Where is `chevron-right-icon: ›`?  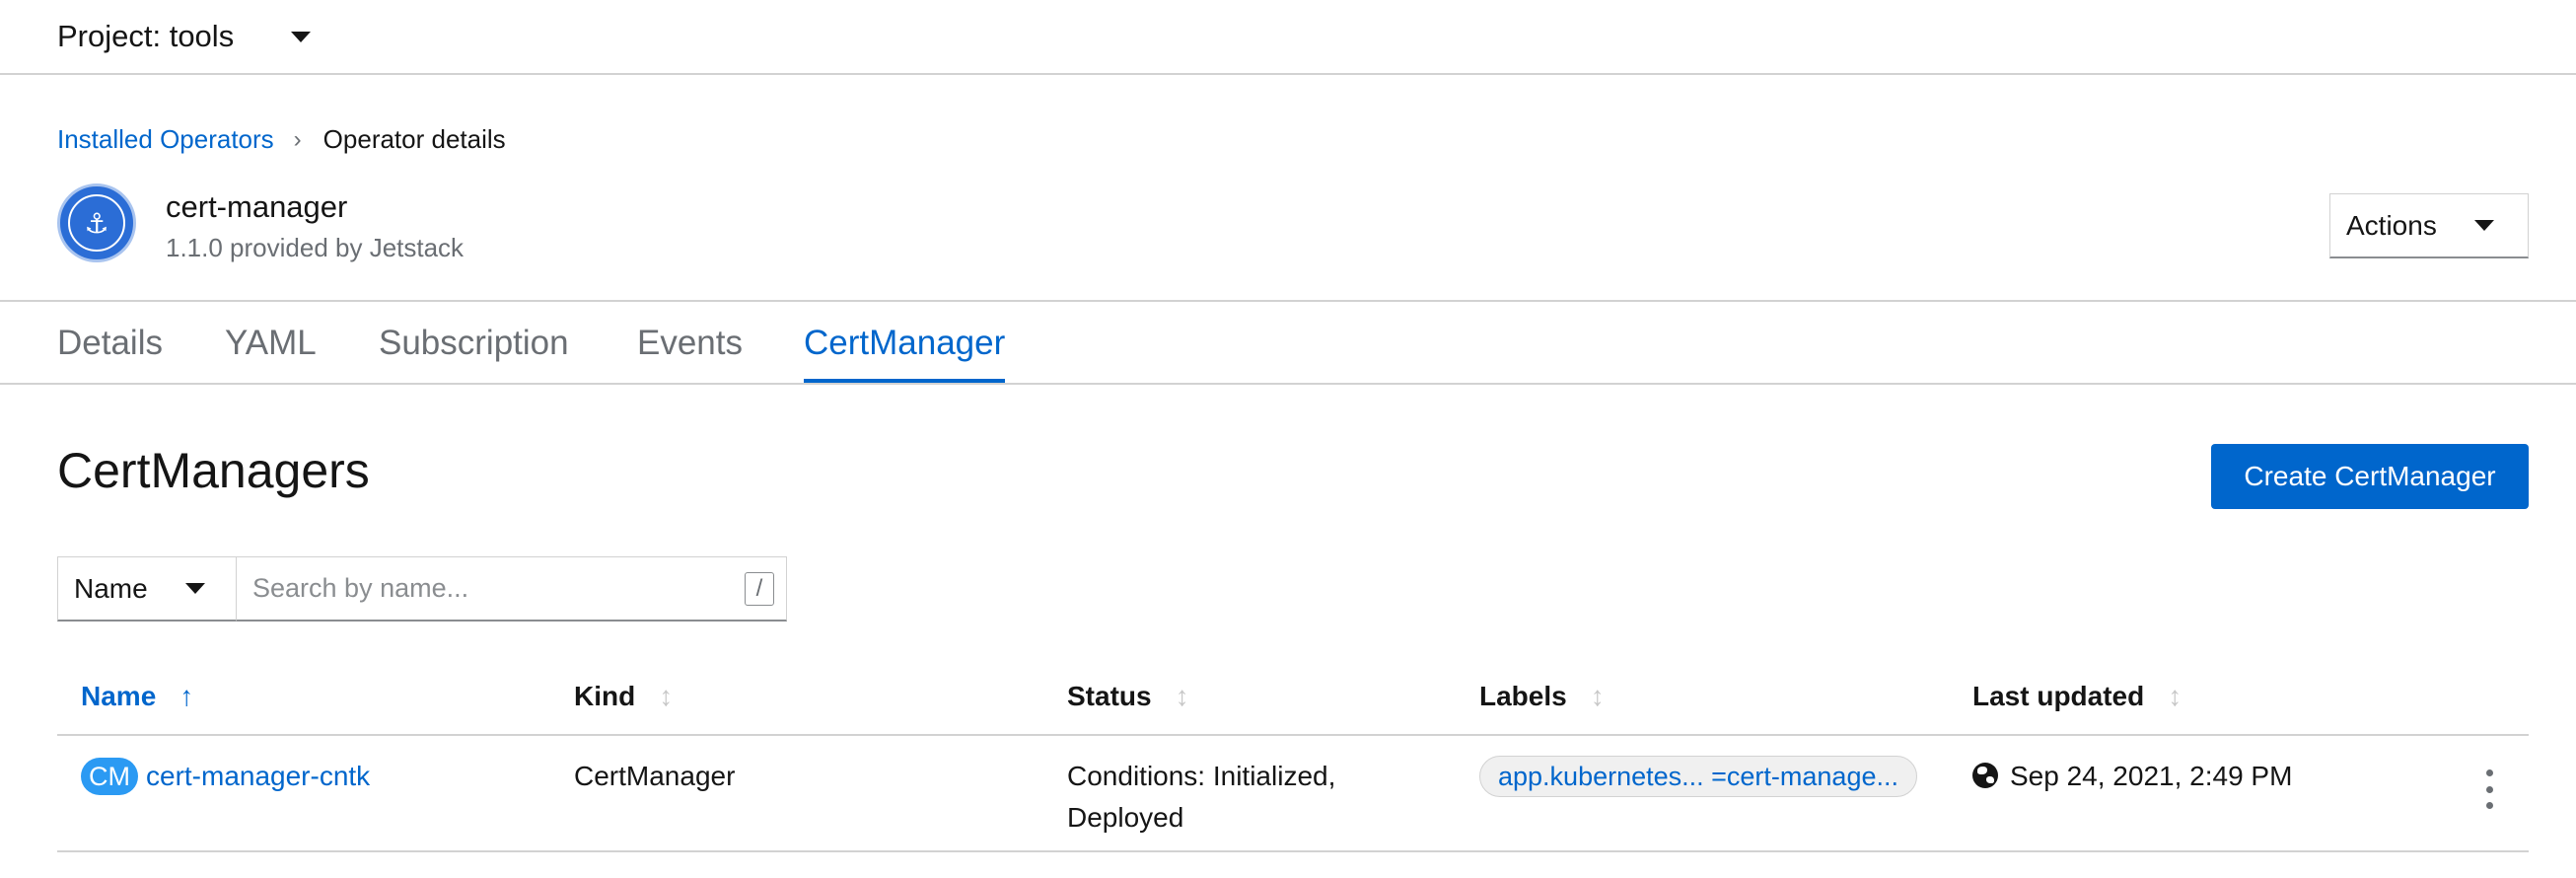
chevron-right-icon: › is located at coordinates (297, 139).